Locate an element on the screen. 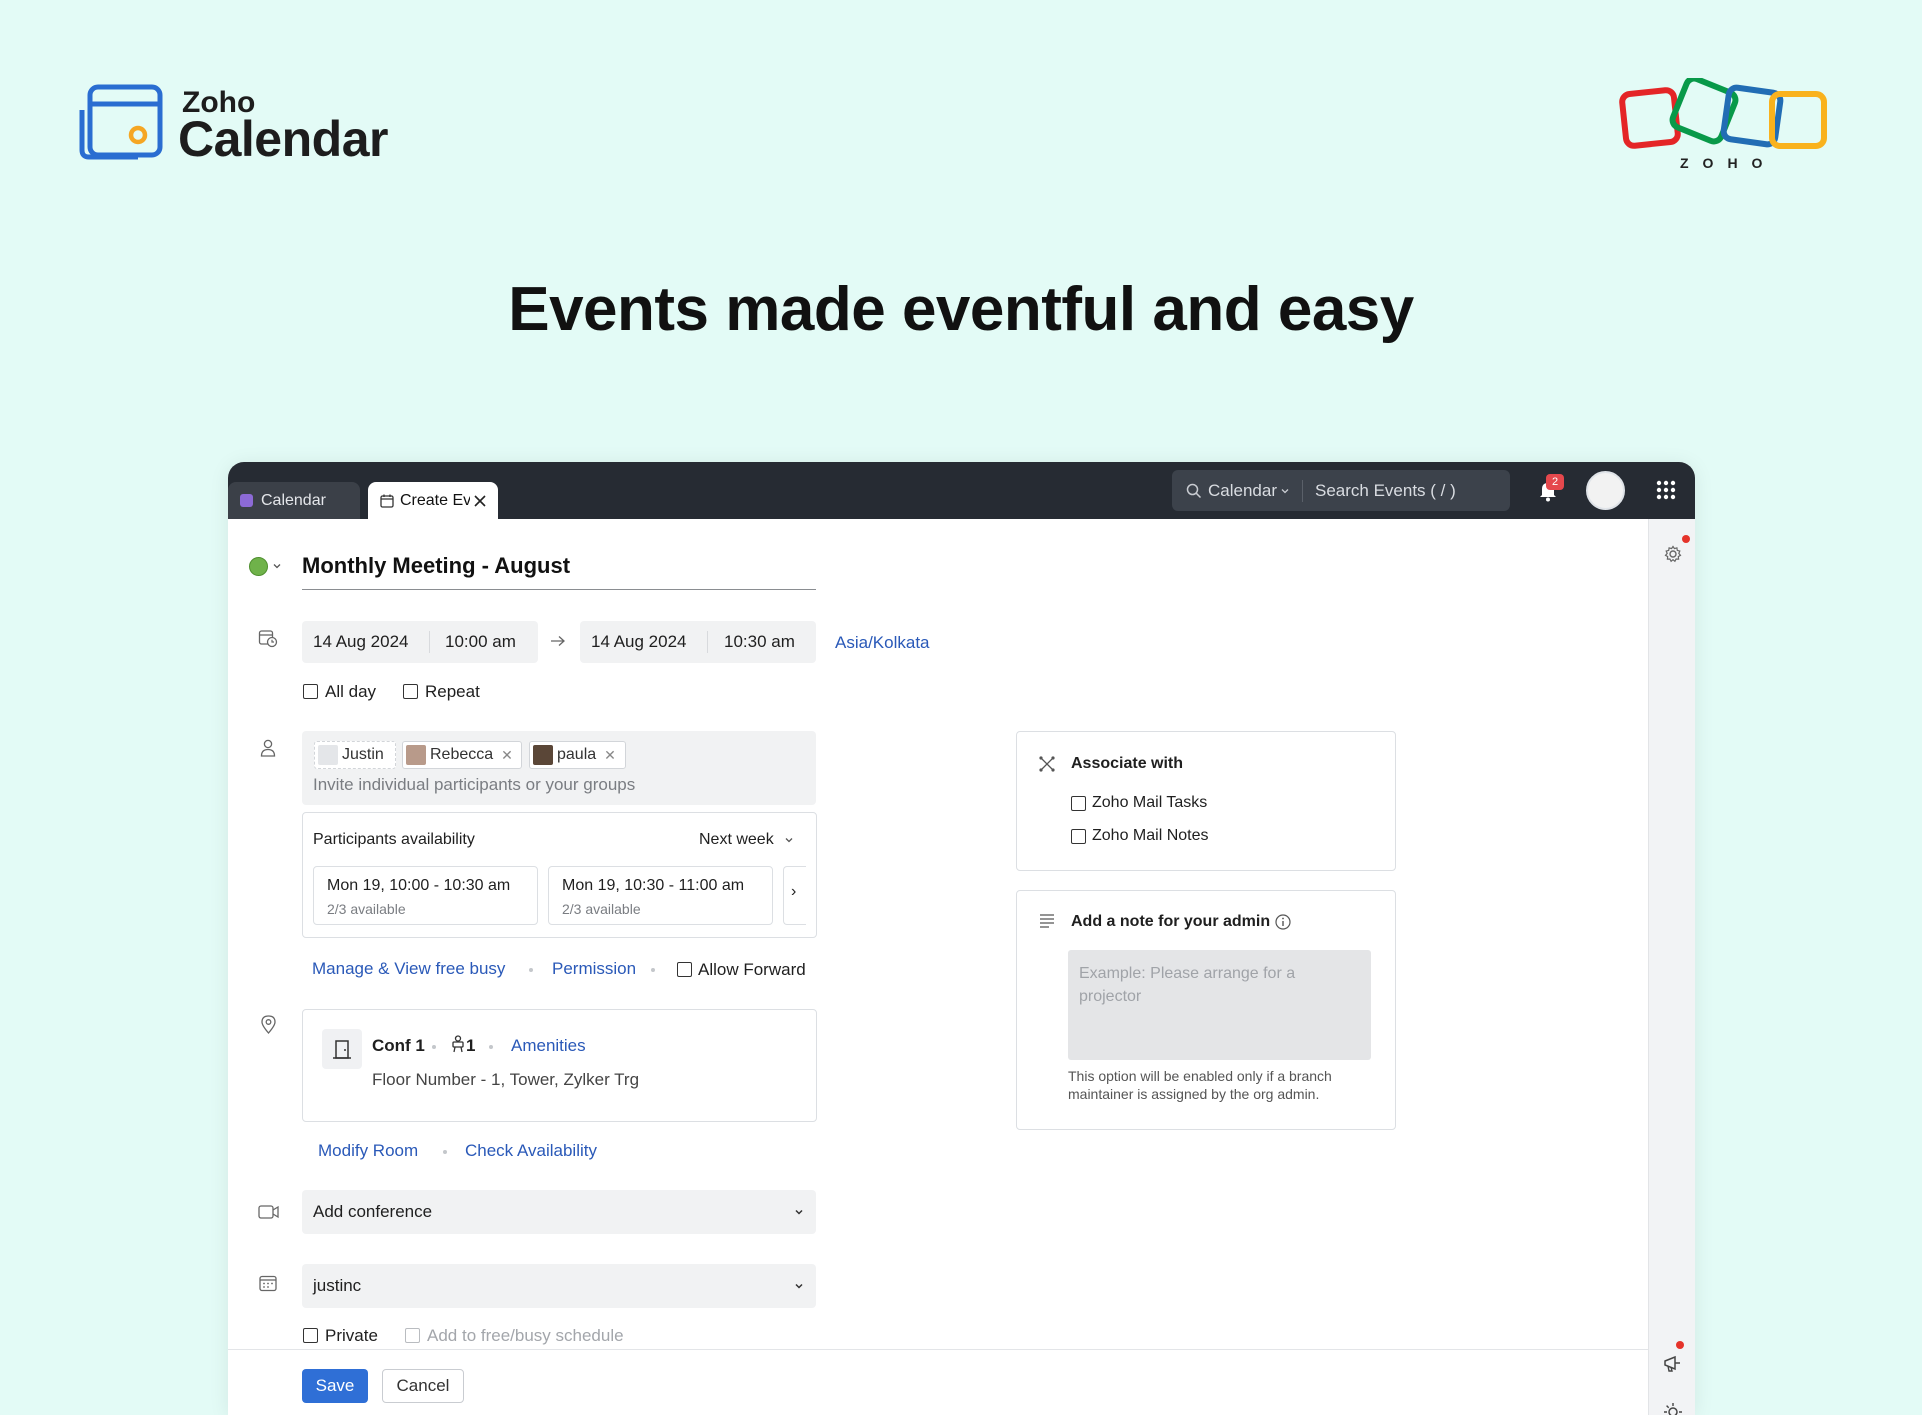  notification-badge: 2 is located at coordinates (1555, 482).